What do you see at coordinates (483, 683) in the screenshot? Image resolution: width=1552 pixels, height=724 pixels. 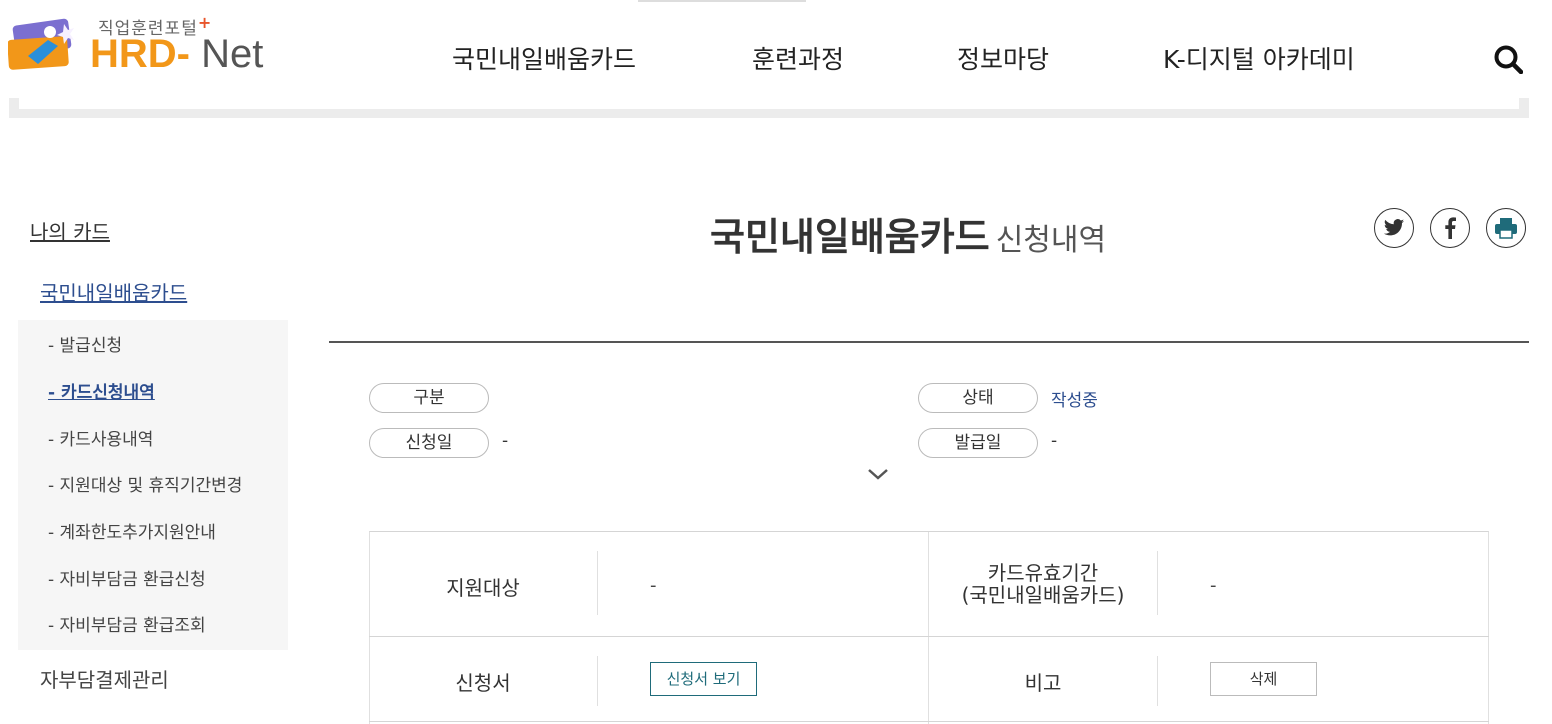 I see `application-form-label: 신청서` at bounding box center [483, 683].